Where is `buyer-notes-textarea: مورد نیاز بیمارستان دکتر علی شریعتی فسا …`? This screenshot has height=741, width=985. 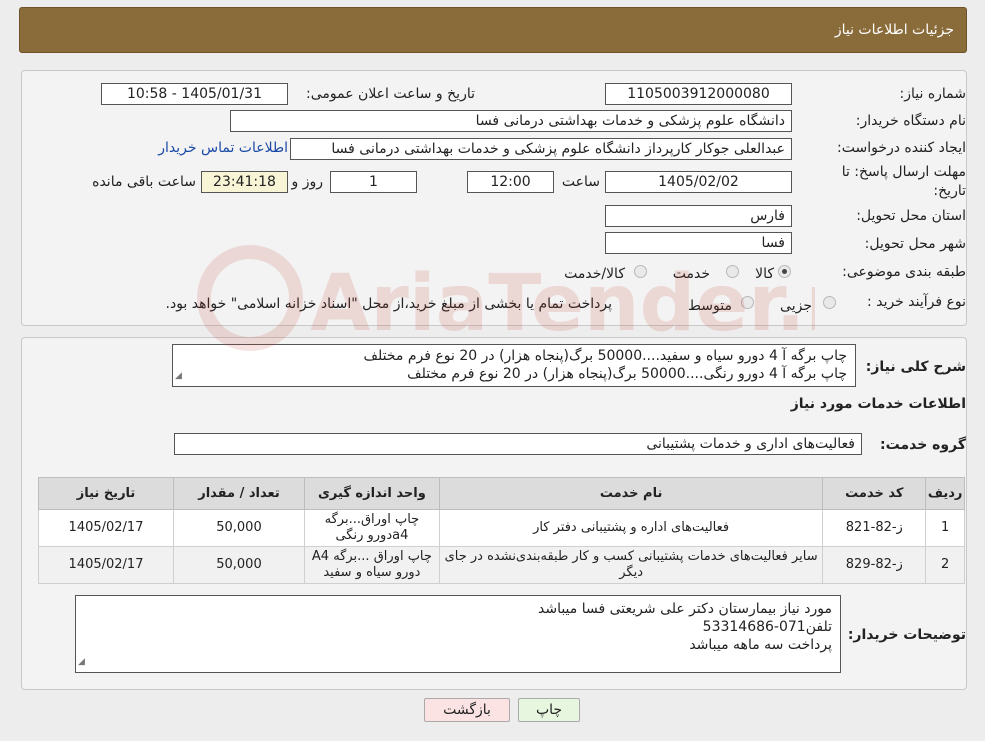
buyer-notes-textarea: مورد نیاز بیمارستان دکتر علی شریعتی فسا … is located at coordinates (458, 634).